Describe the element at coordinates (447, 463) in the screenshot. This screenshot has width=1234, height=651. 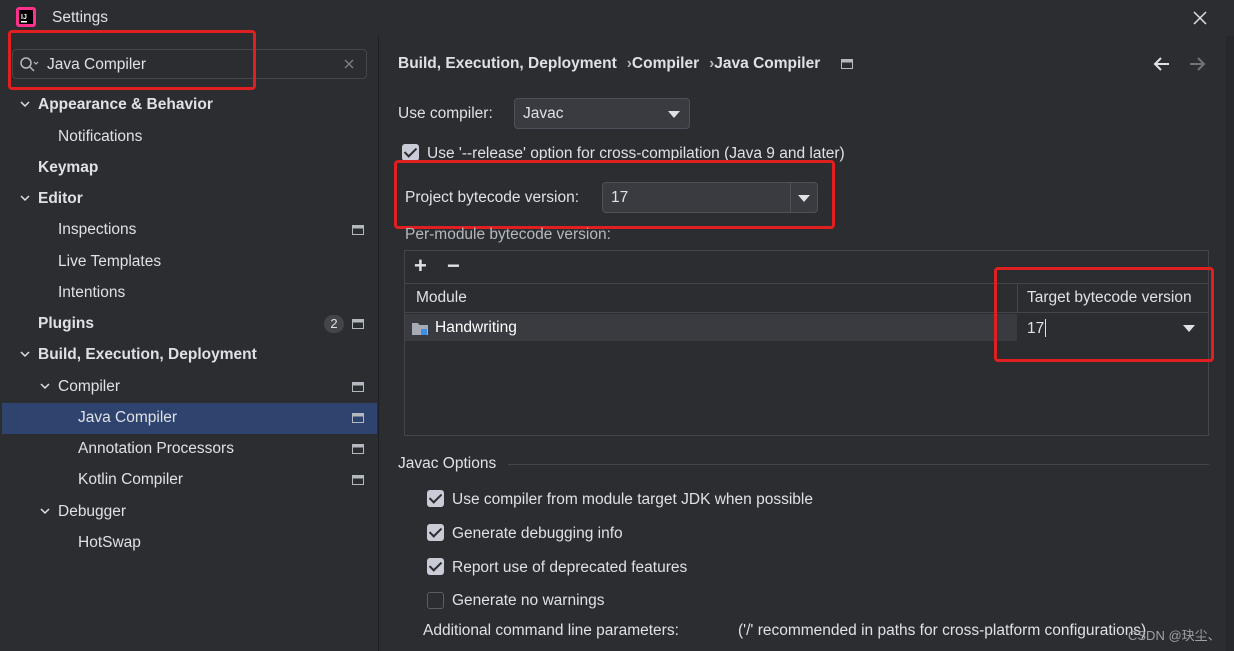
I see `javac-options-title: Javac Options` at that location.